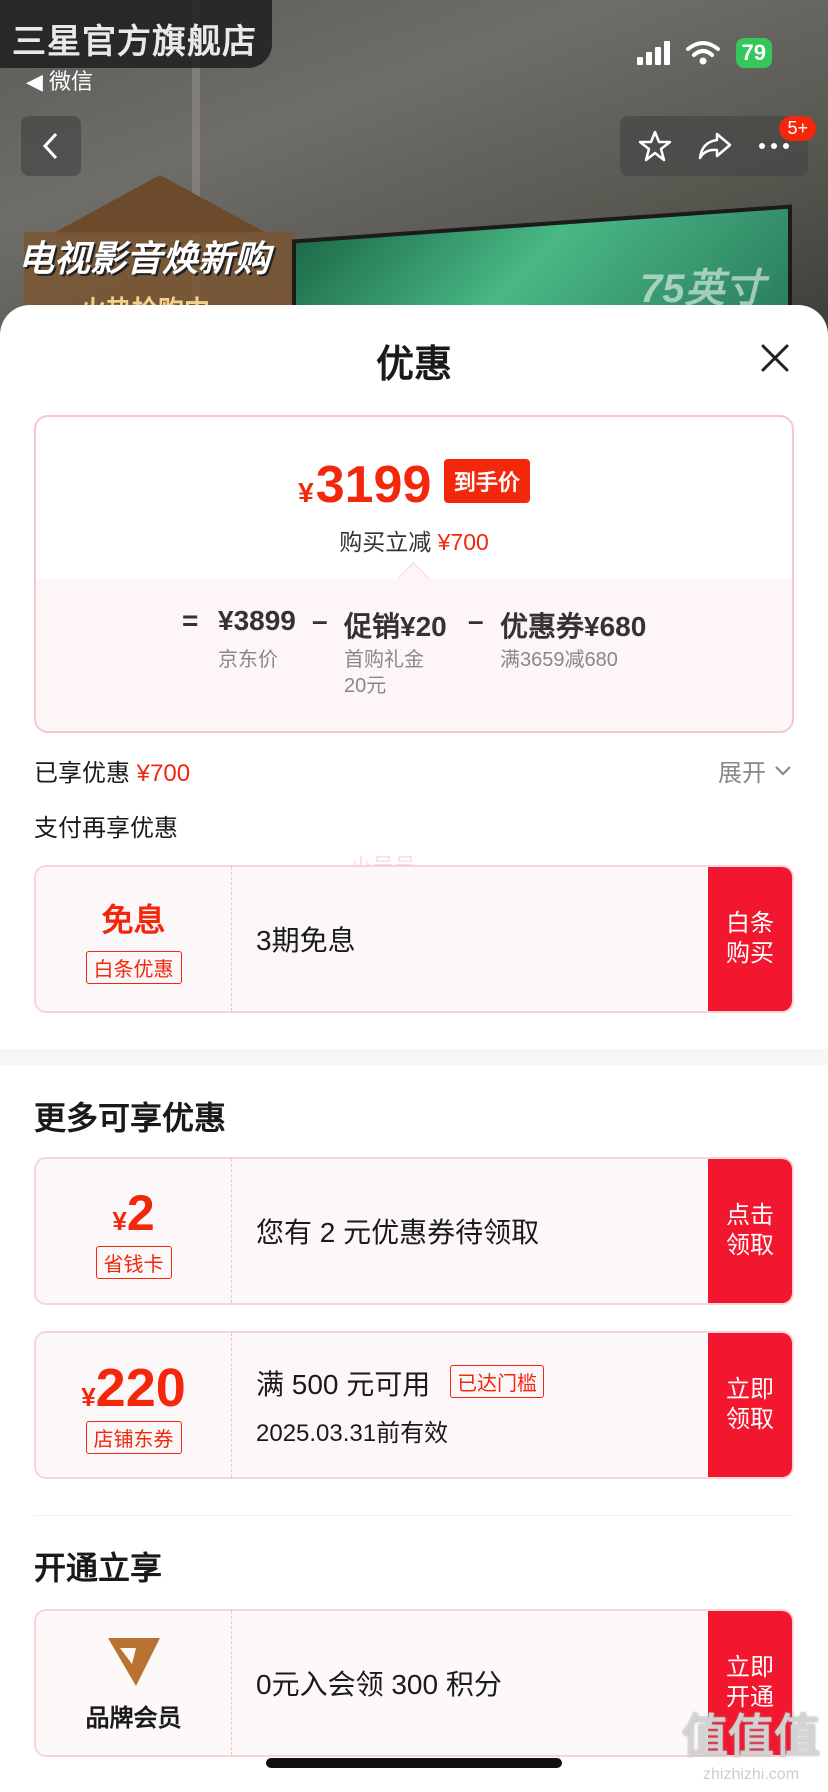 Image resolution: width=828 pixels, height=1792 pixels. Describe the element at coordinates (144, 258) in the screenshot. I see `promo-banner-text: 电视影音焕新购` at that location.